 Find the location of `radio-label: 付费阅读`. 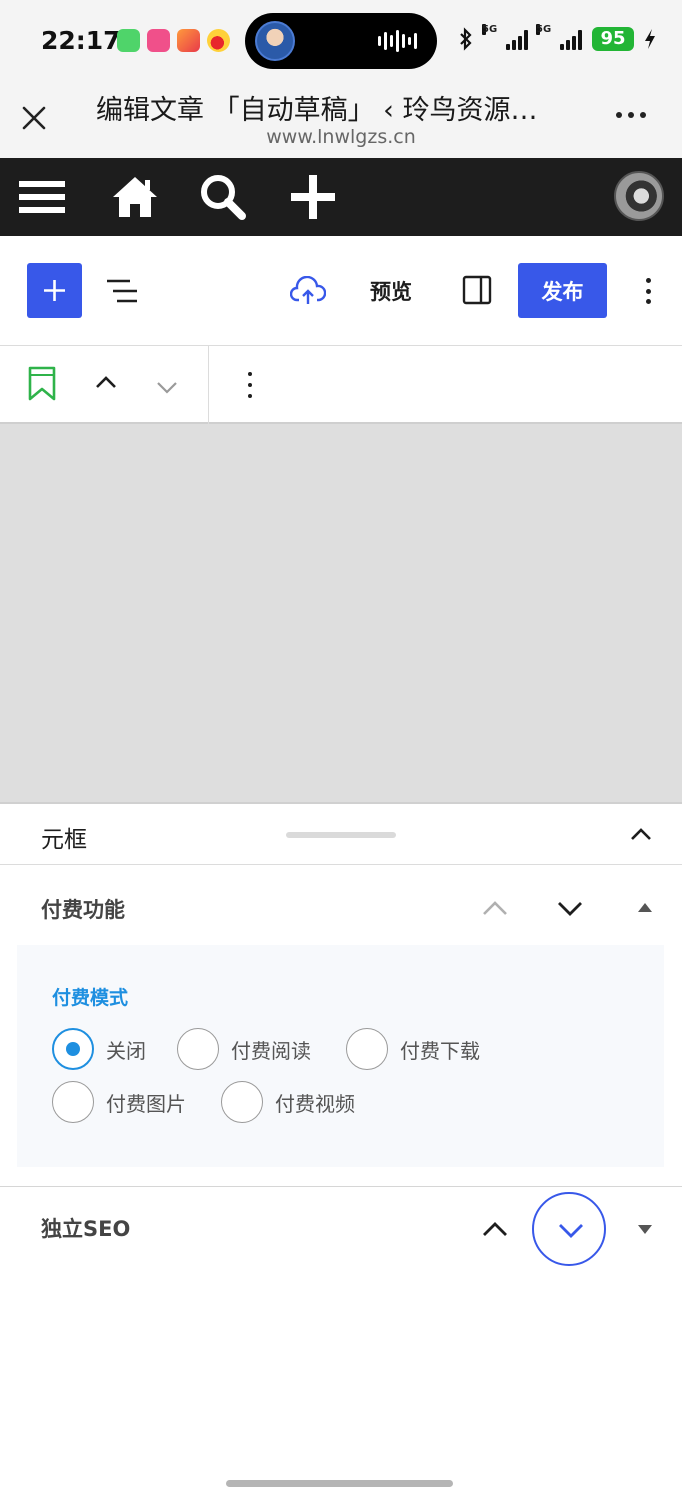

radio-label: 付费阅读 is located at coordinates (271, 1050).